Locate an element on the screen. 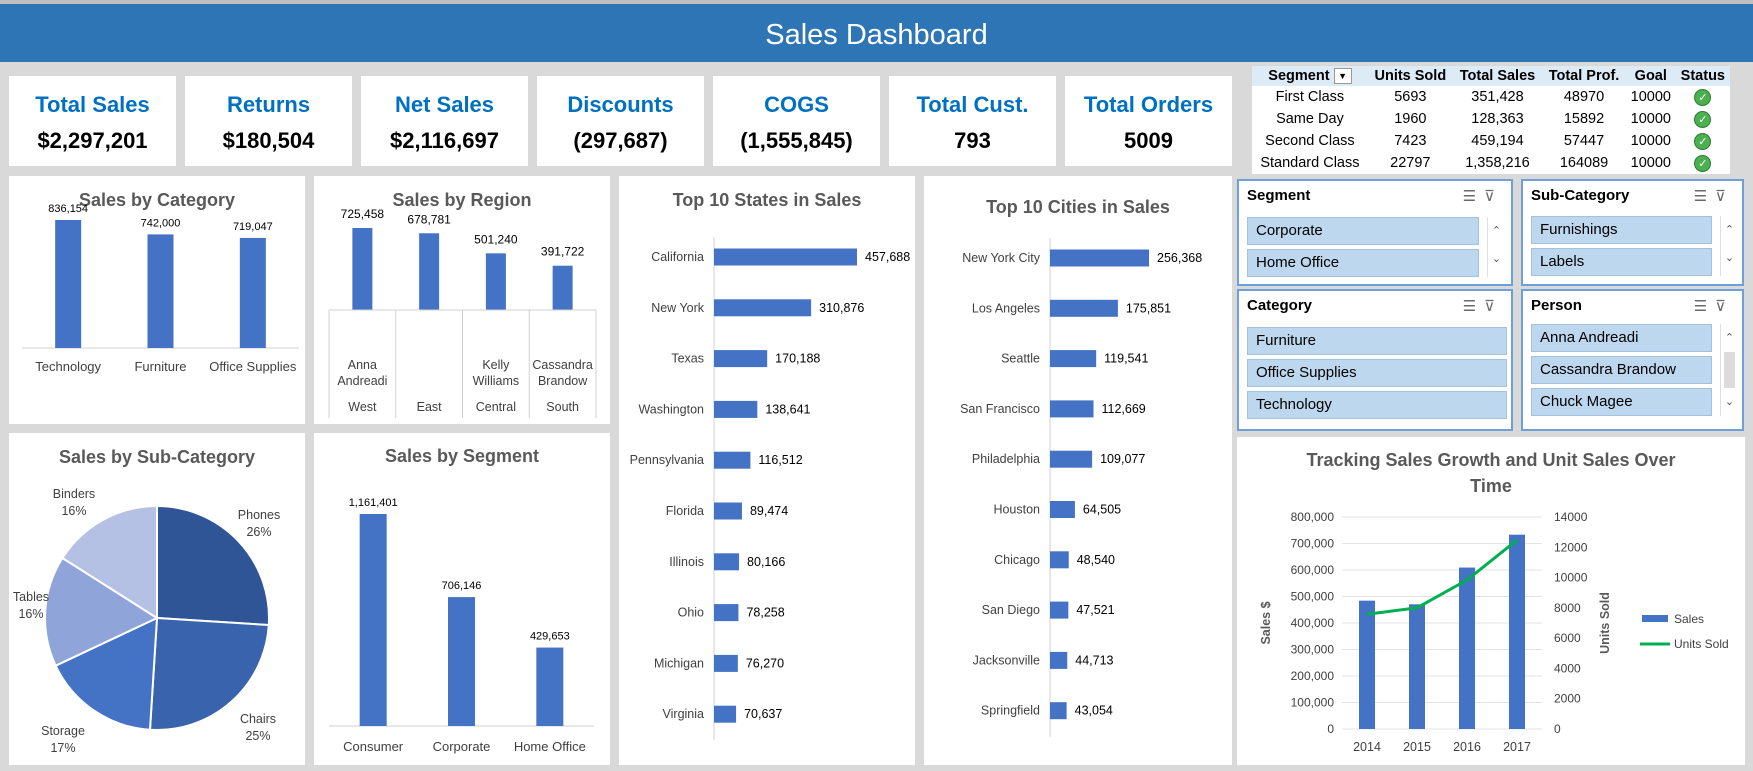 This screenshot has width=1753, height=771. kpi-label: Total Sales is located at coordinates (92, 104).